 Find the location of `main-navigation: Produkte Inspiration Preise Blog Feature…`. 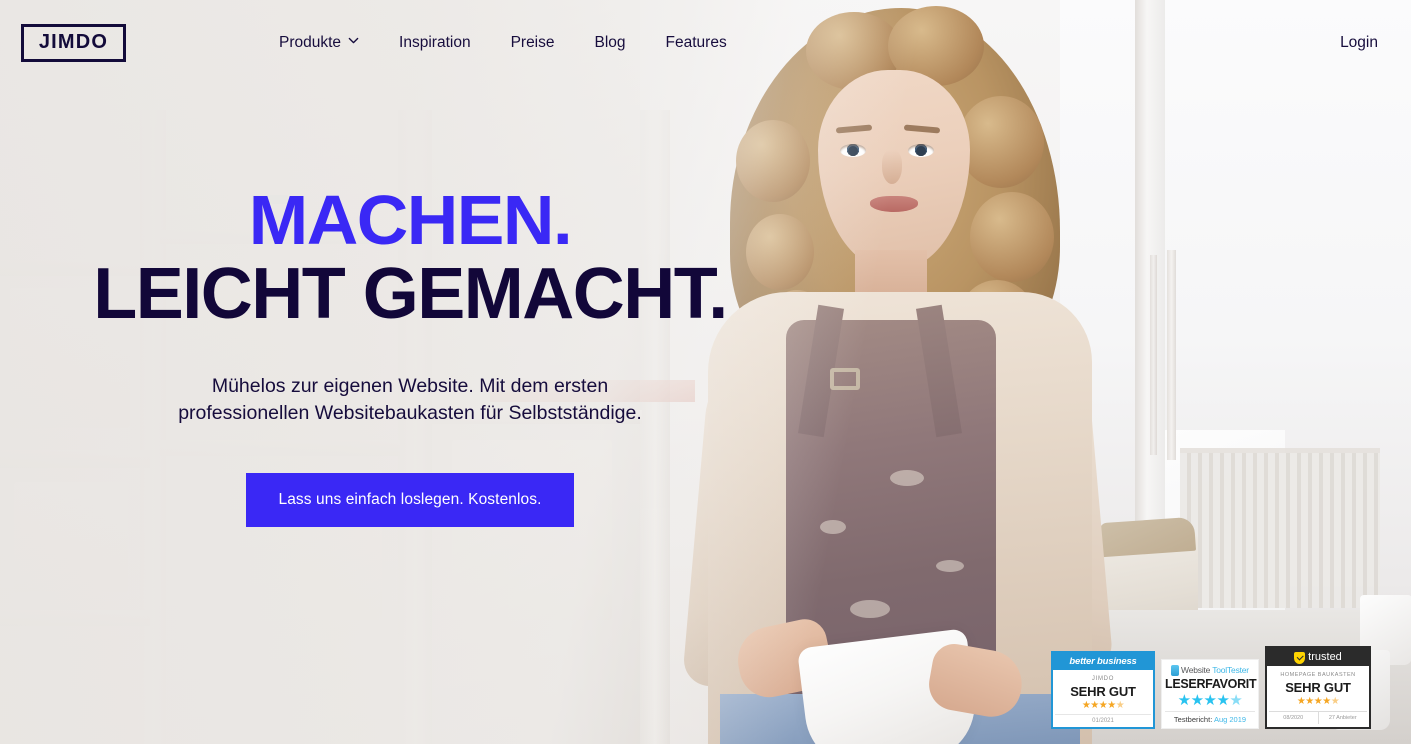

main-navigation: Produkte Inspiration Preise Blog Feature… is located at coordinates (503, 43).